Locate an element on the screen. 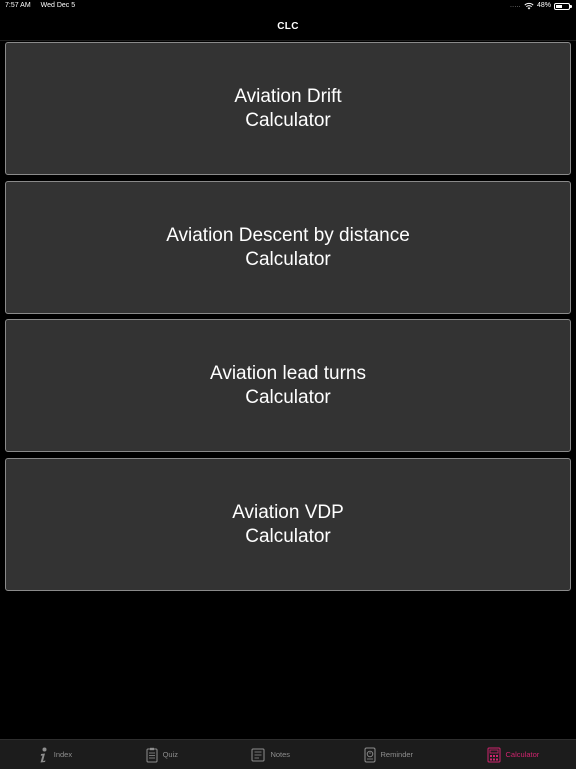  tab-index: Index is located at coordinates (54, 754).